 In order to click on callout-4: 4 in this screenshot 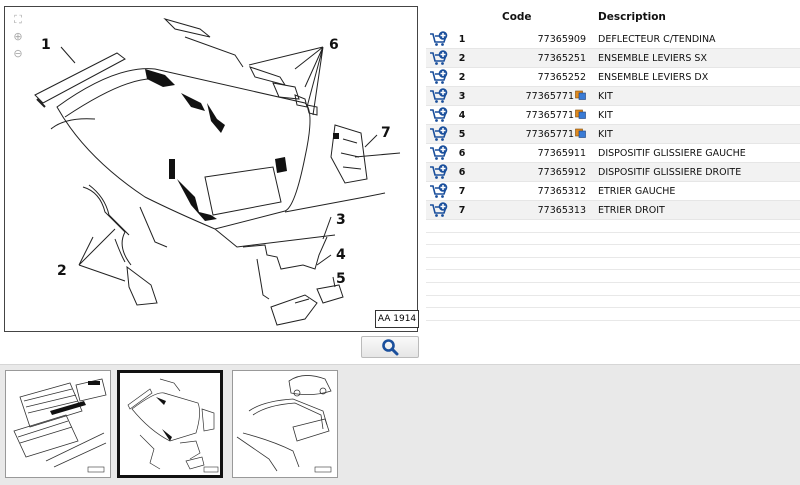, I will do `click(341, 255)`.